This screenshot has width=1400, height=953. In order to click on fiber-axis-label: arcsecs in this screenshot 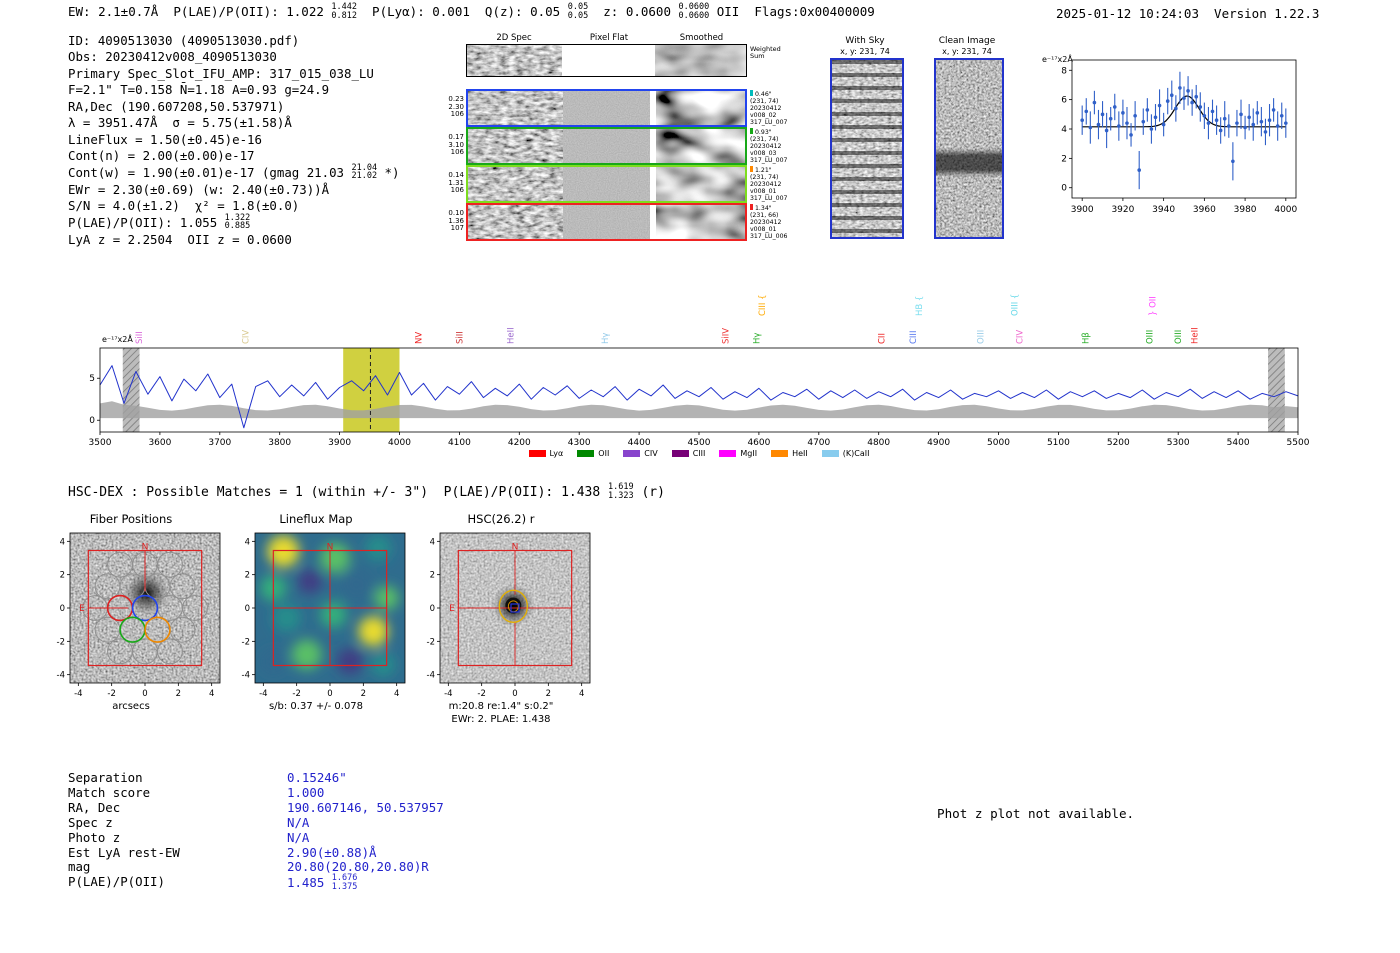, I will do `click(131, 706)`.